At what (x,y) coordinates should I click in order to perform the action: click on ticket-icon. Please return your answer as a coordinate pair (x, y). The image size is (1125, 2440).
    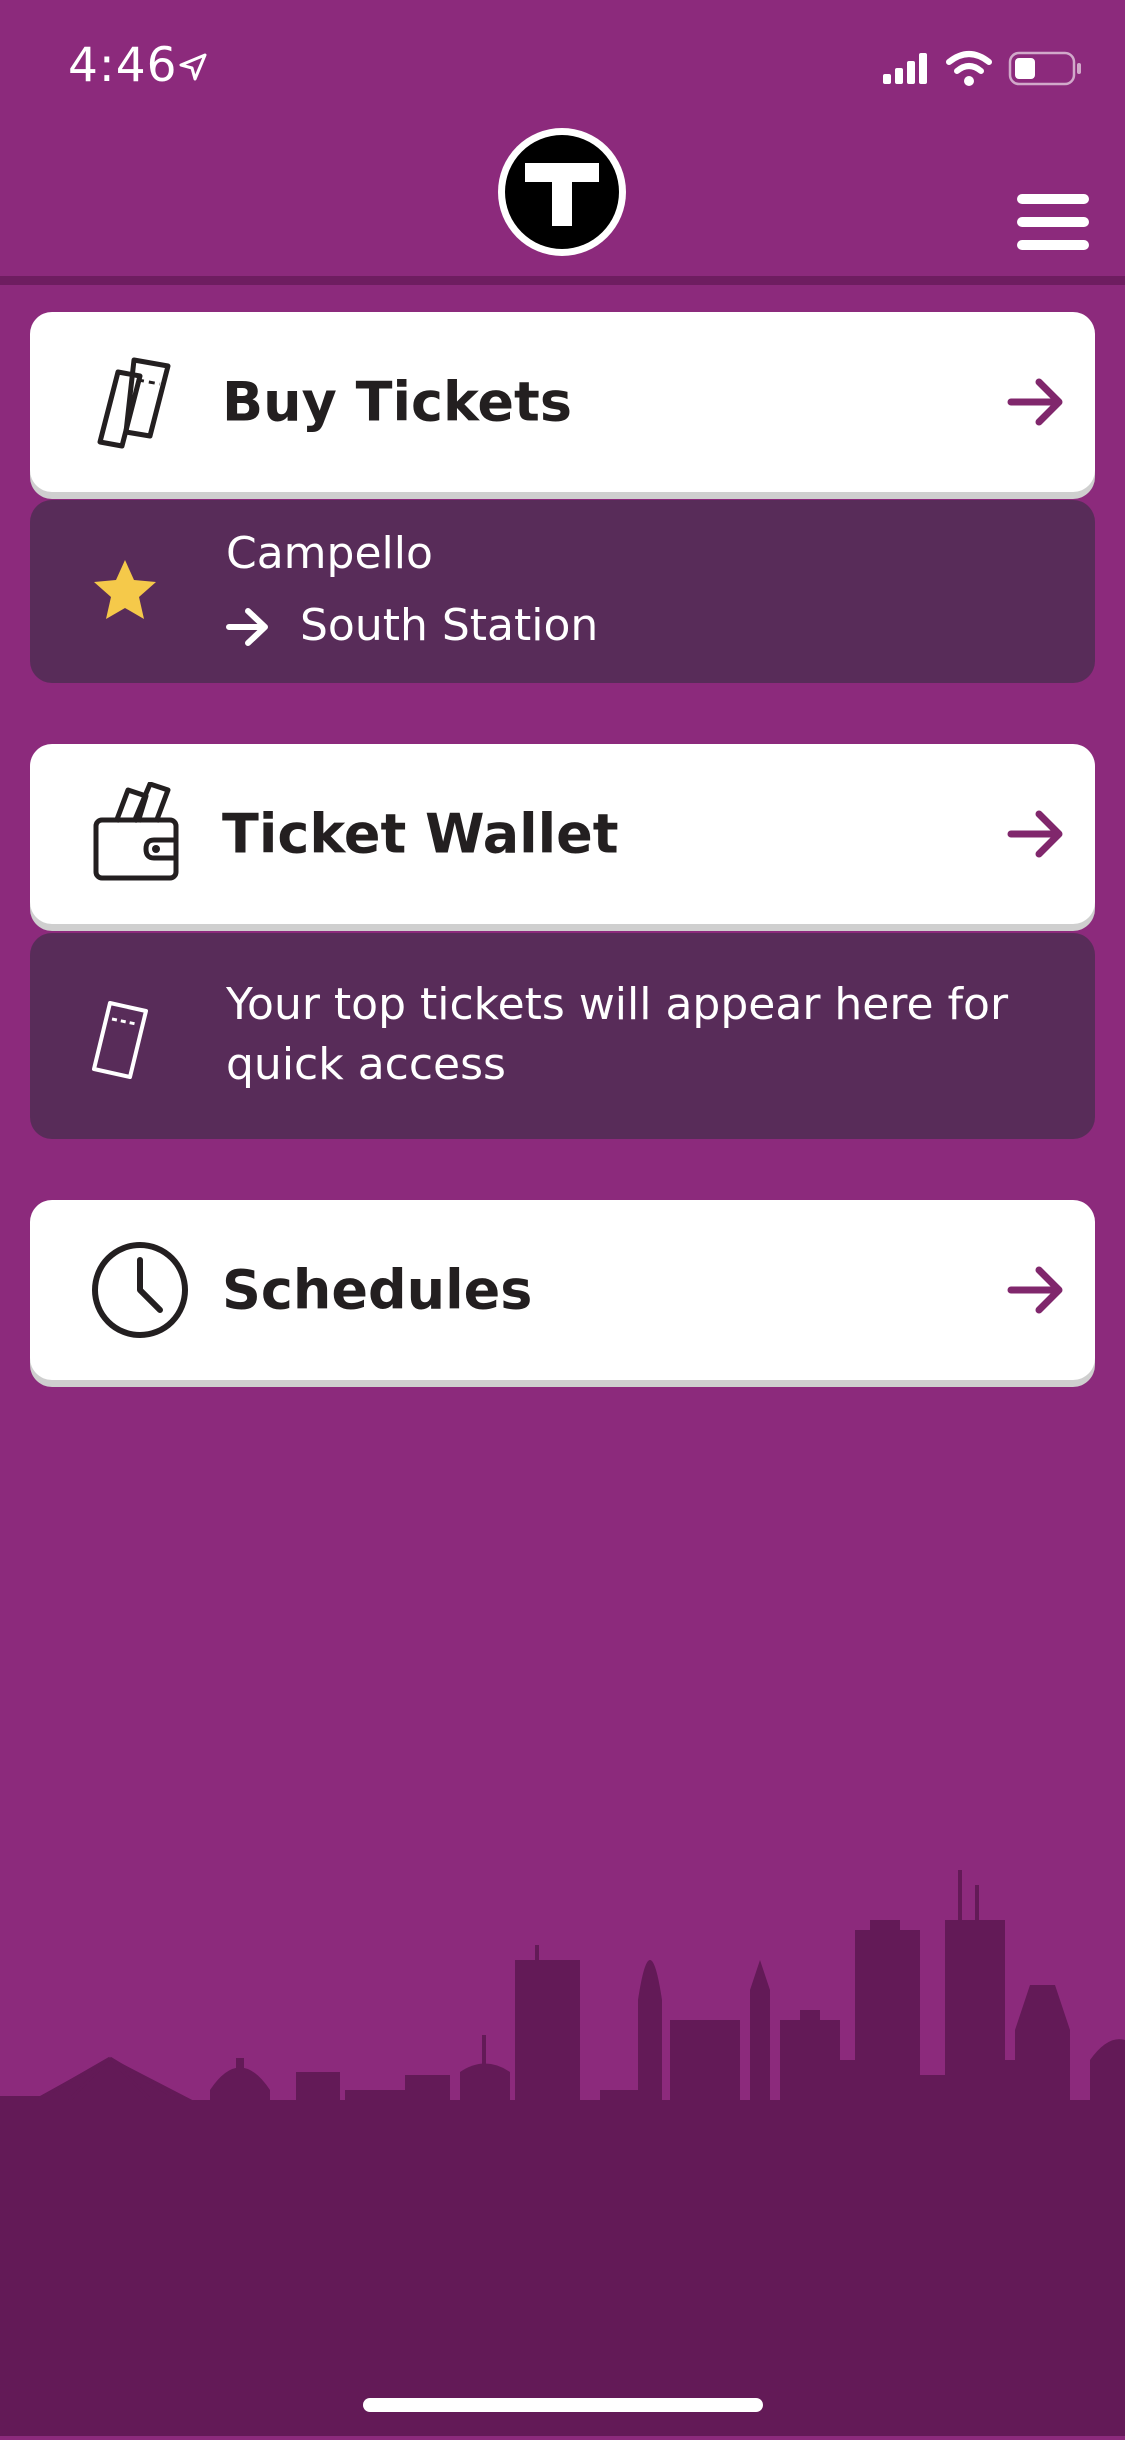
    Looking at the image, I should click on (123, 1040).